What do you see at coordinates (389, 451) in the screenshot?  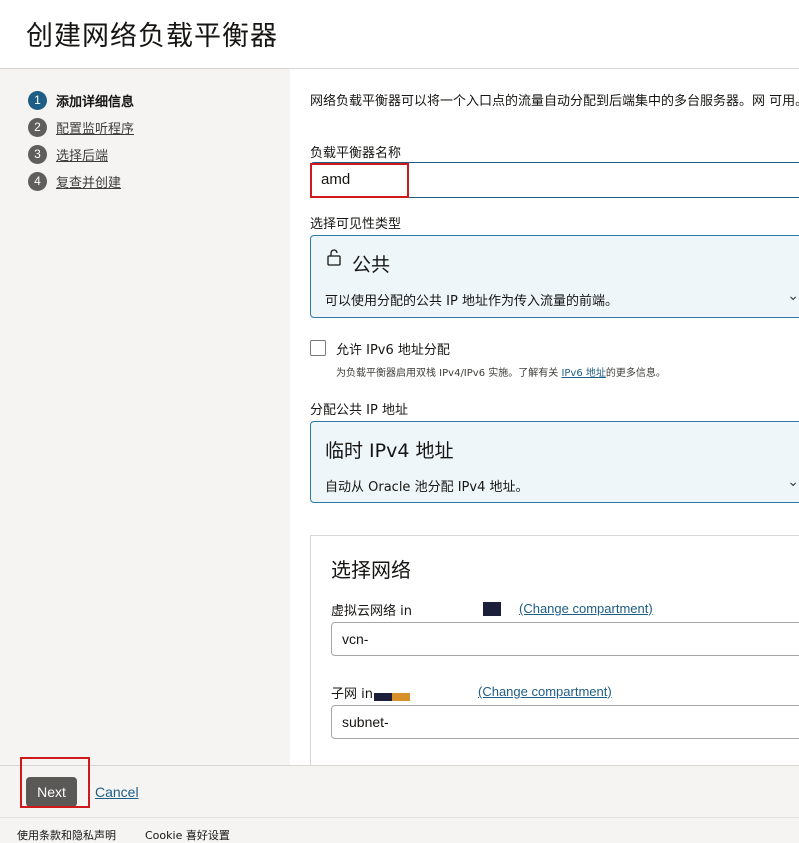 I see `public-ip-title: 临时 IPv4 地址` at bounding box center [389, 451].